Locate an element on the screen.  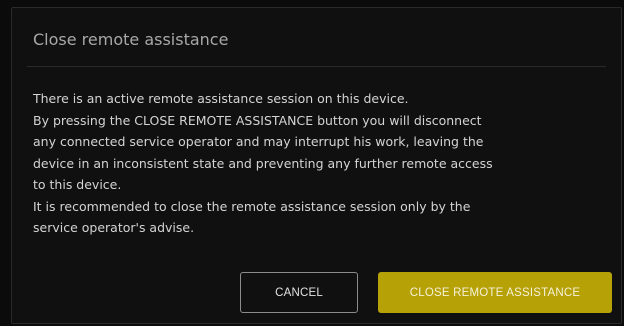
message-line: service operator's advise. is located at coordinates (114, 227).